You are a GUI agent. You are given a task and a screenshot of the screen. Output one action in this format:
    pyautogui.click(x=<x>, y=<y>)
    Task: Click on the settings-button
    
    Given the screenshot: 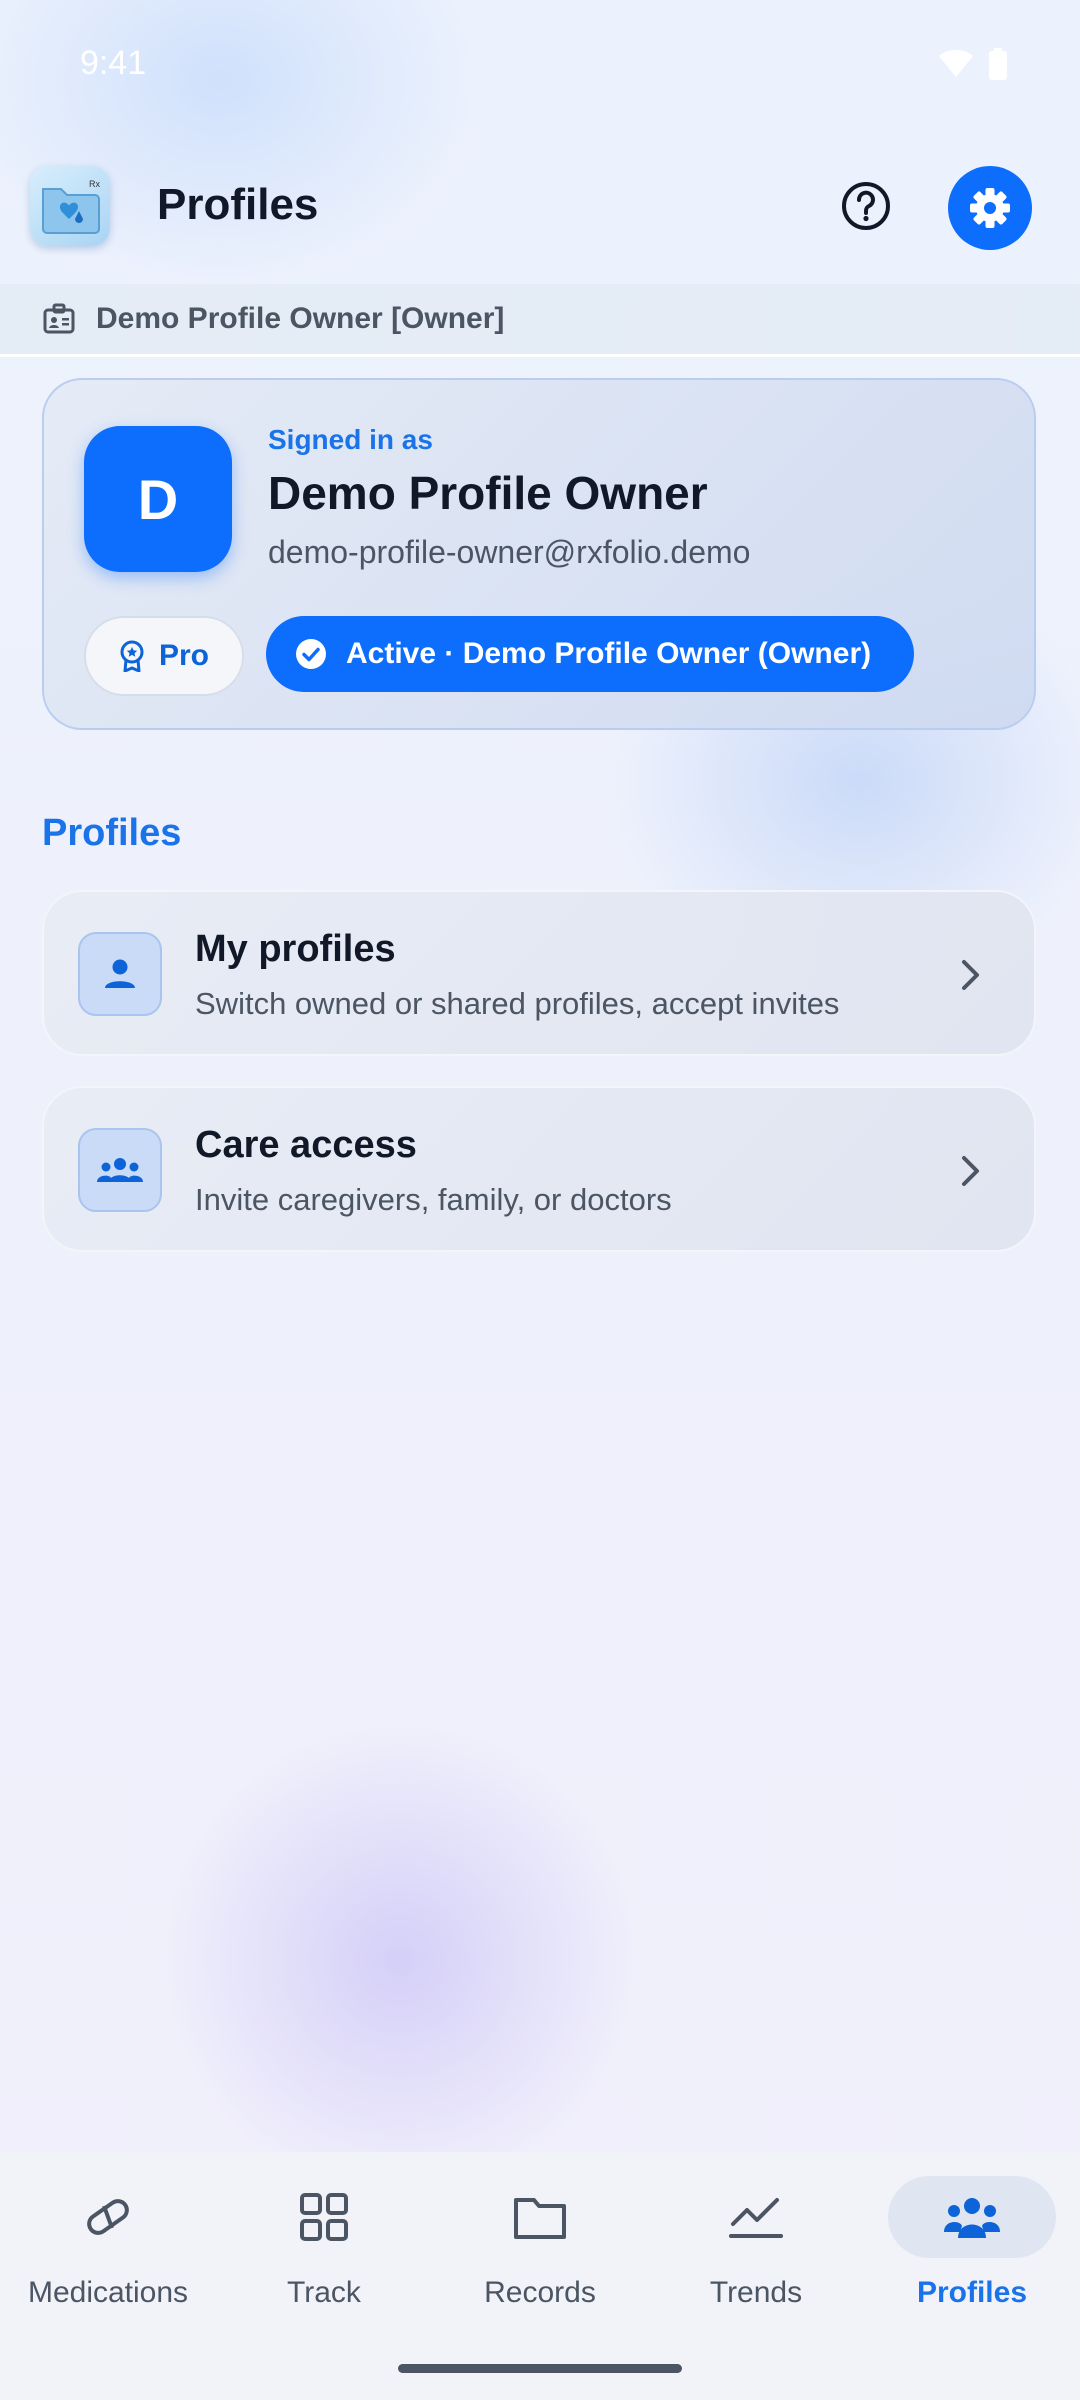 What is the action you would take?
    pyautogui.click(x=990, y=208)
    